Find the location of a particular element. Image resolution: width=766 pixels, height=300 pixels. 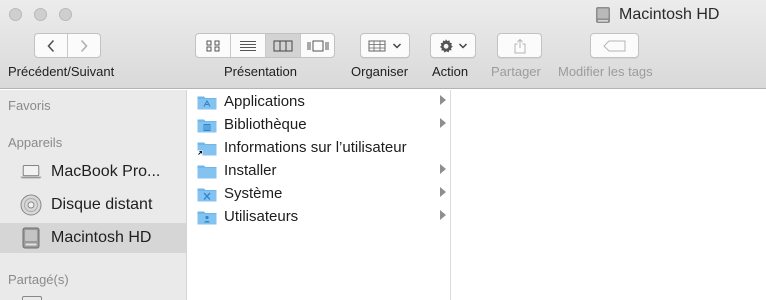

edit-tags-button is located at coordinates (614, 45).